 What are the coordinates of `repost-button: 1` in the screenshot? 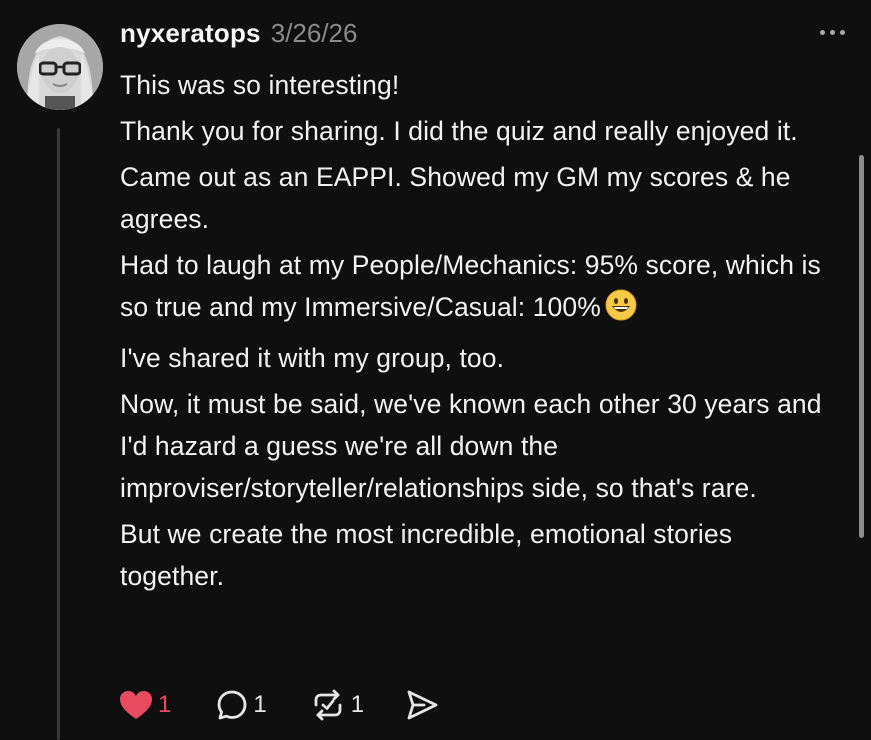 It's located at (336, 705).